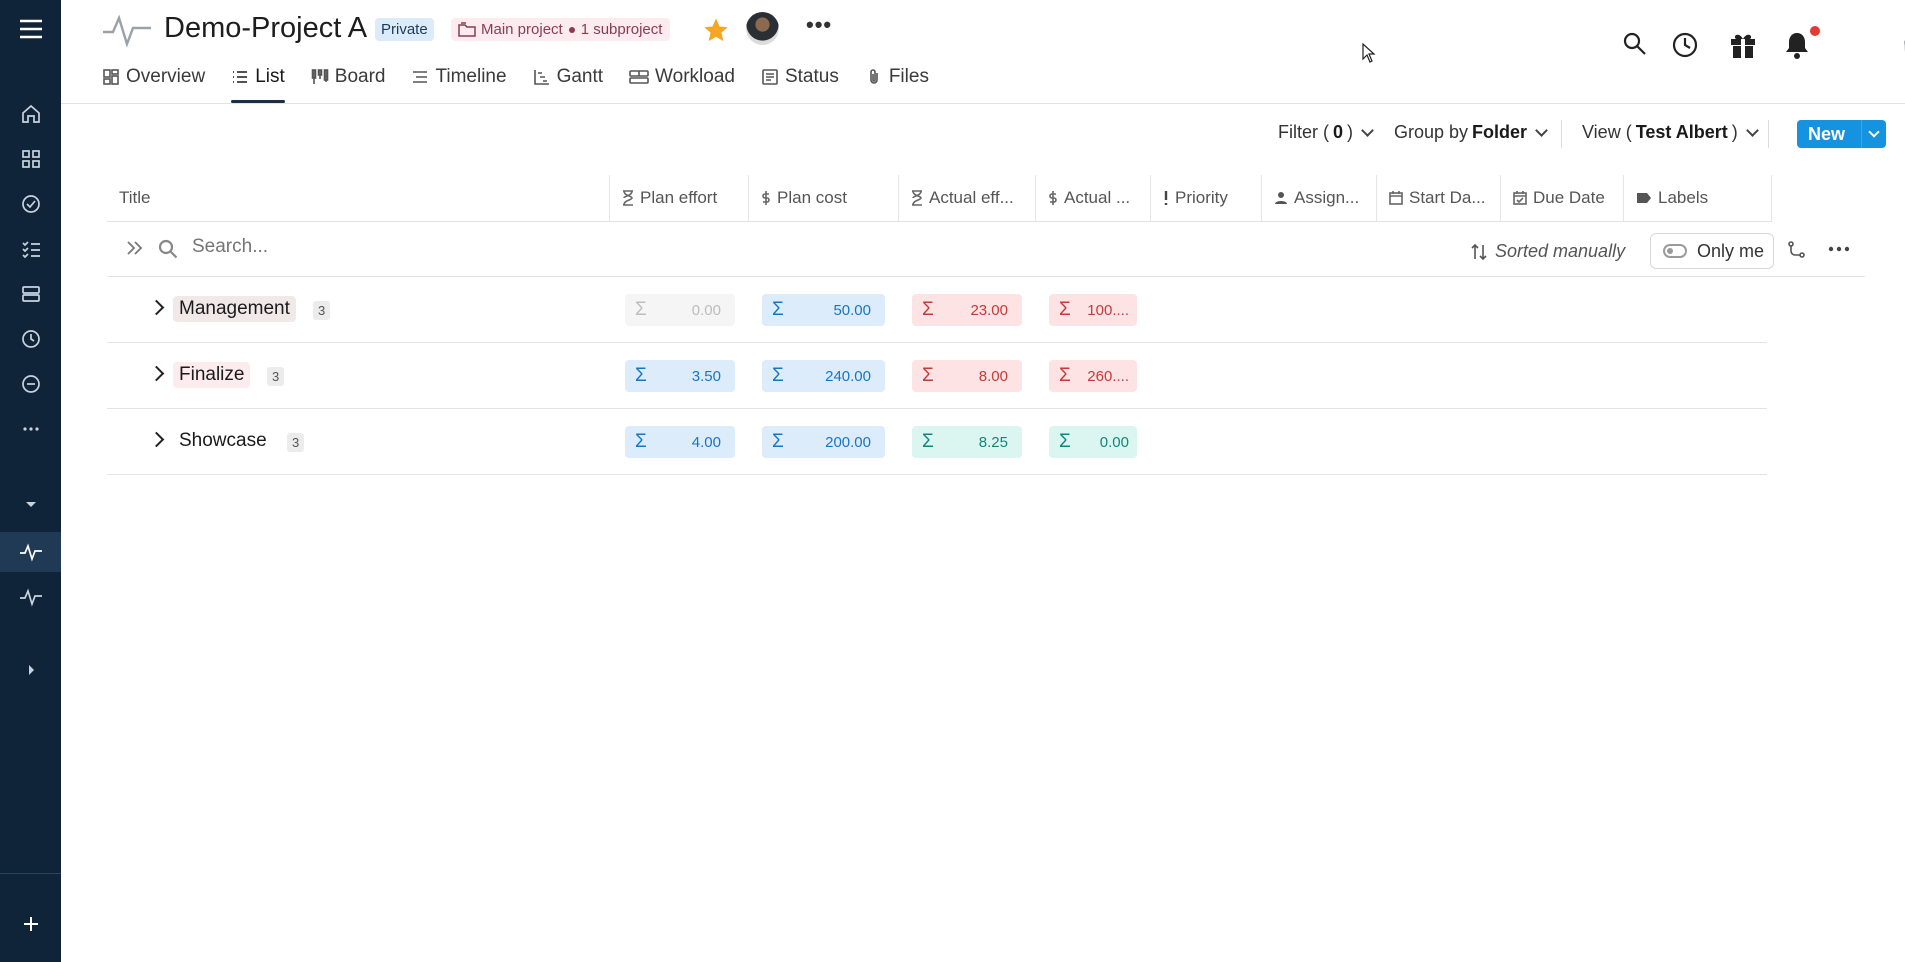  Describe the element at coordinates (1827, 133) in the screenshot. I see `new-button-label: New` at that location.